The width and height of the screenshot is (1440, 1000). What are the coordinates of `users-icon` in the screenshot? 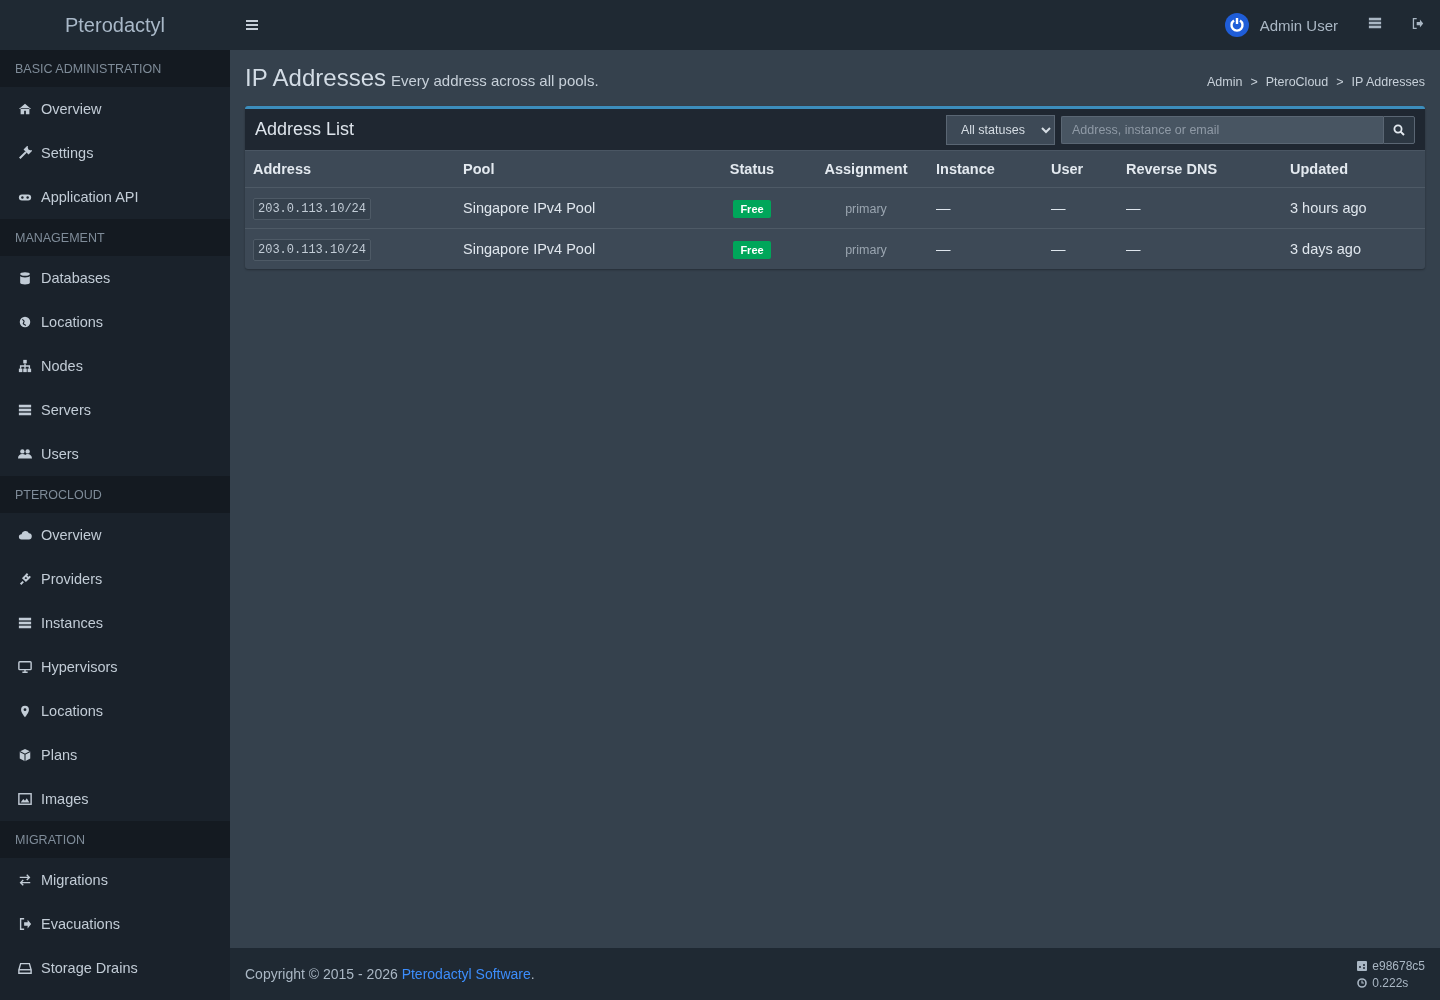 It's located at (25, 454).